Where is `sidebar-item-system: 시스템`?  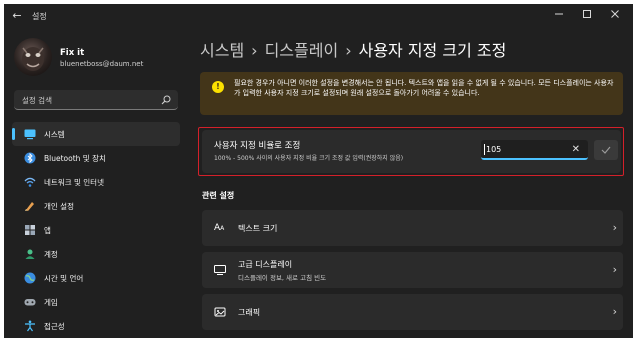
sidebar-item-system: 시스템 is located at coordinates (96, 134).